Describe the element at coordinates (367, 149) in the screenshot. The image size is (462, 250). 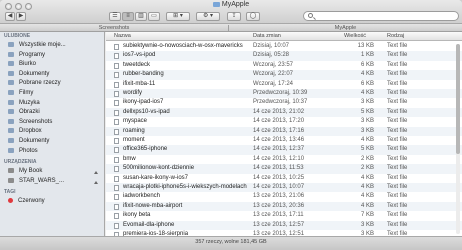
I see `file-size: 5 KB` at that location.